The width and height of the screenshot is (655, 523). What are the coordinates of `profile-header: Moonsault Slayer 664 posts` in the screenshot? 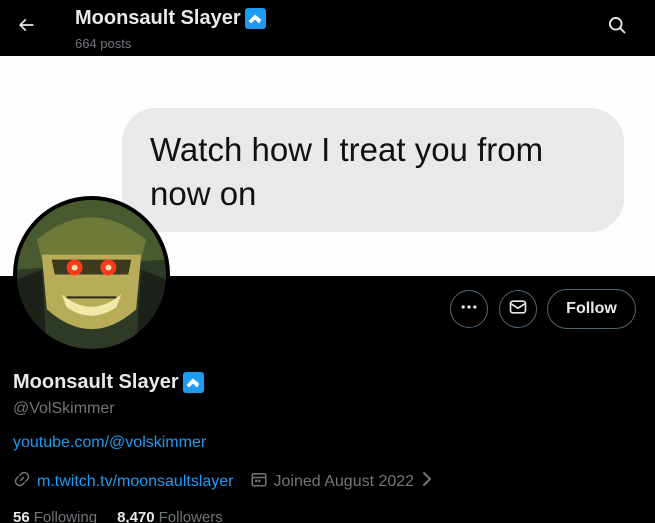 It's located at (327, 28).